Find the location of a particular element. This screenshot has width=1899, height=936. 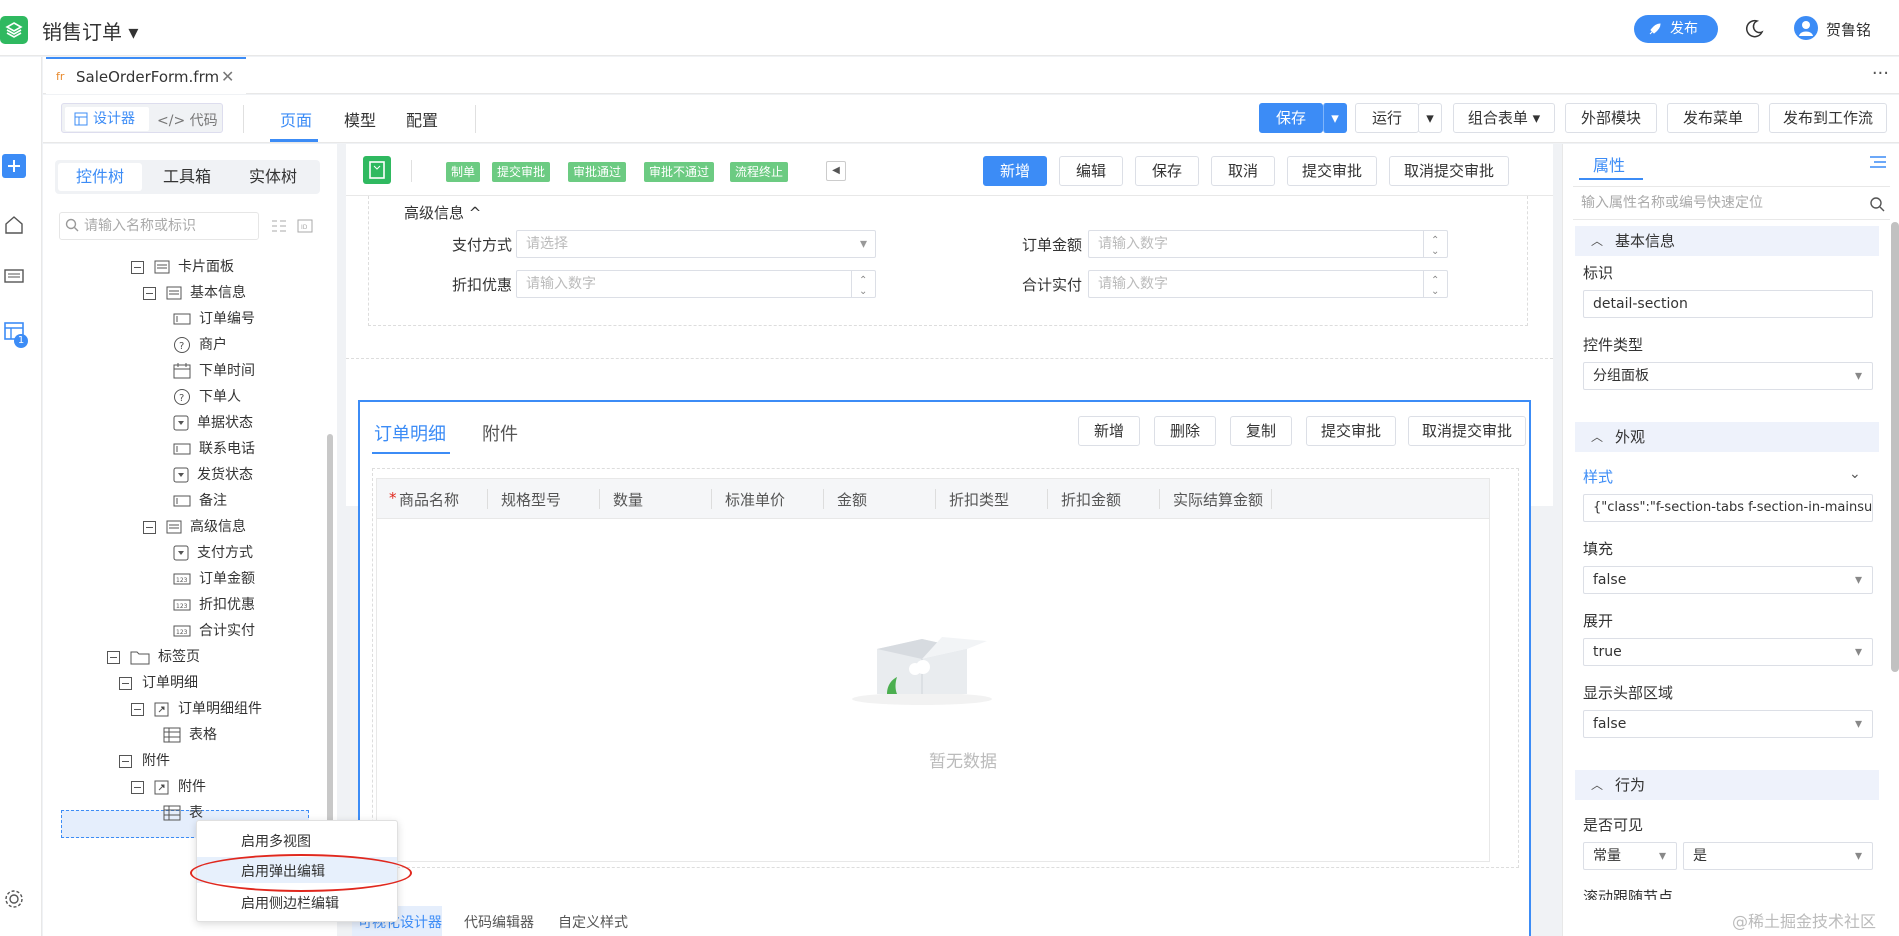

user-name: 贺鲁铭 is located at coordinates (1848, 29).